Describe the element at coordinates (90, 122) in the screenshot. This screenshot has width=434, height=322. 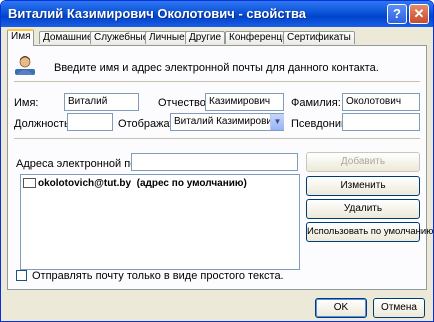
I see `job-title-input` at that location.